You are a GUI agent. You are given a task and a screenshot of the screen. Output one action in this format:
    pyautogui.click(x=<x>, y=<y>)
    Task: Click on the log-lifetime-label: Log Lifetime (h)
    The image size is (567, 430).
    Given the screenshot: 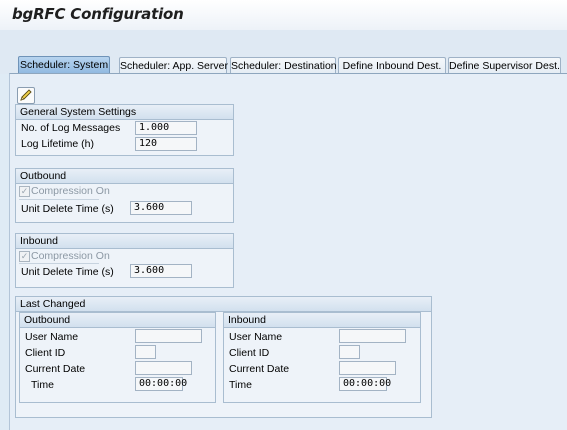 What is the action you would take?
    pyautogui.click(x=57, y=144)
    